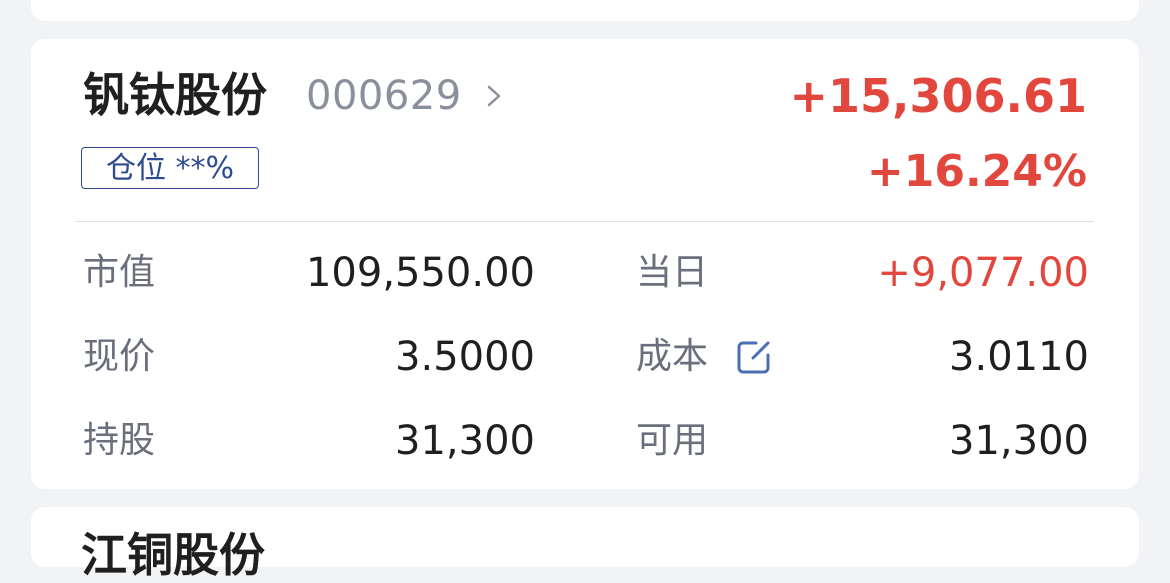 Image resolution: width=1170 pixels, height=583 pixels. Describe the element at coordinates (1019, 357) in the screenshot. I see `cost-value: 3.0110` at that location.